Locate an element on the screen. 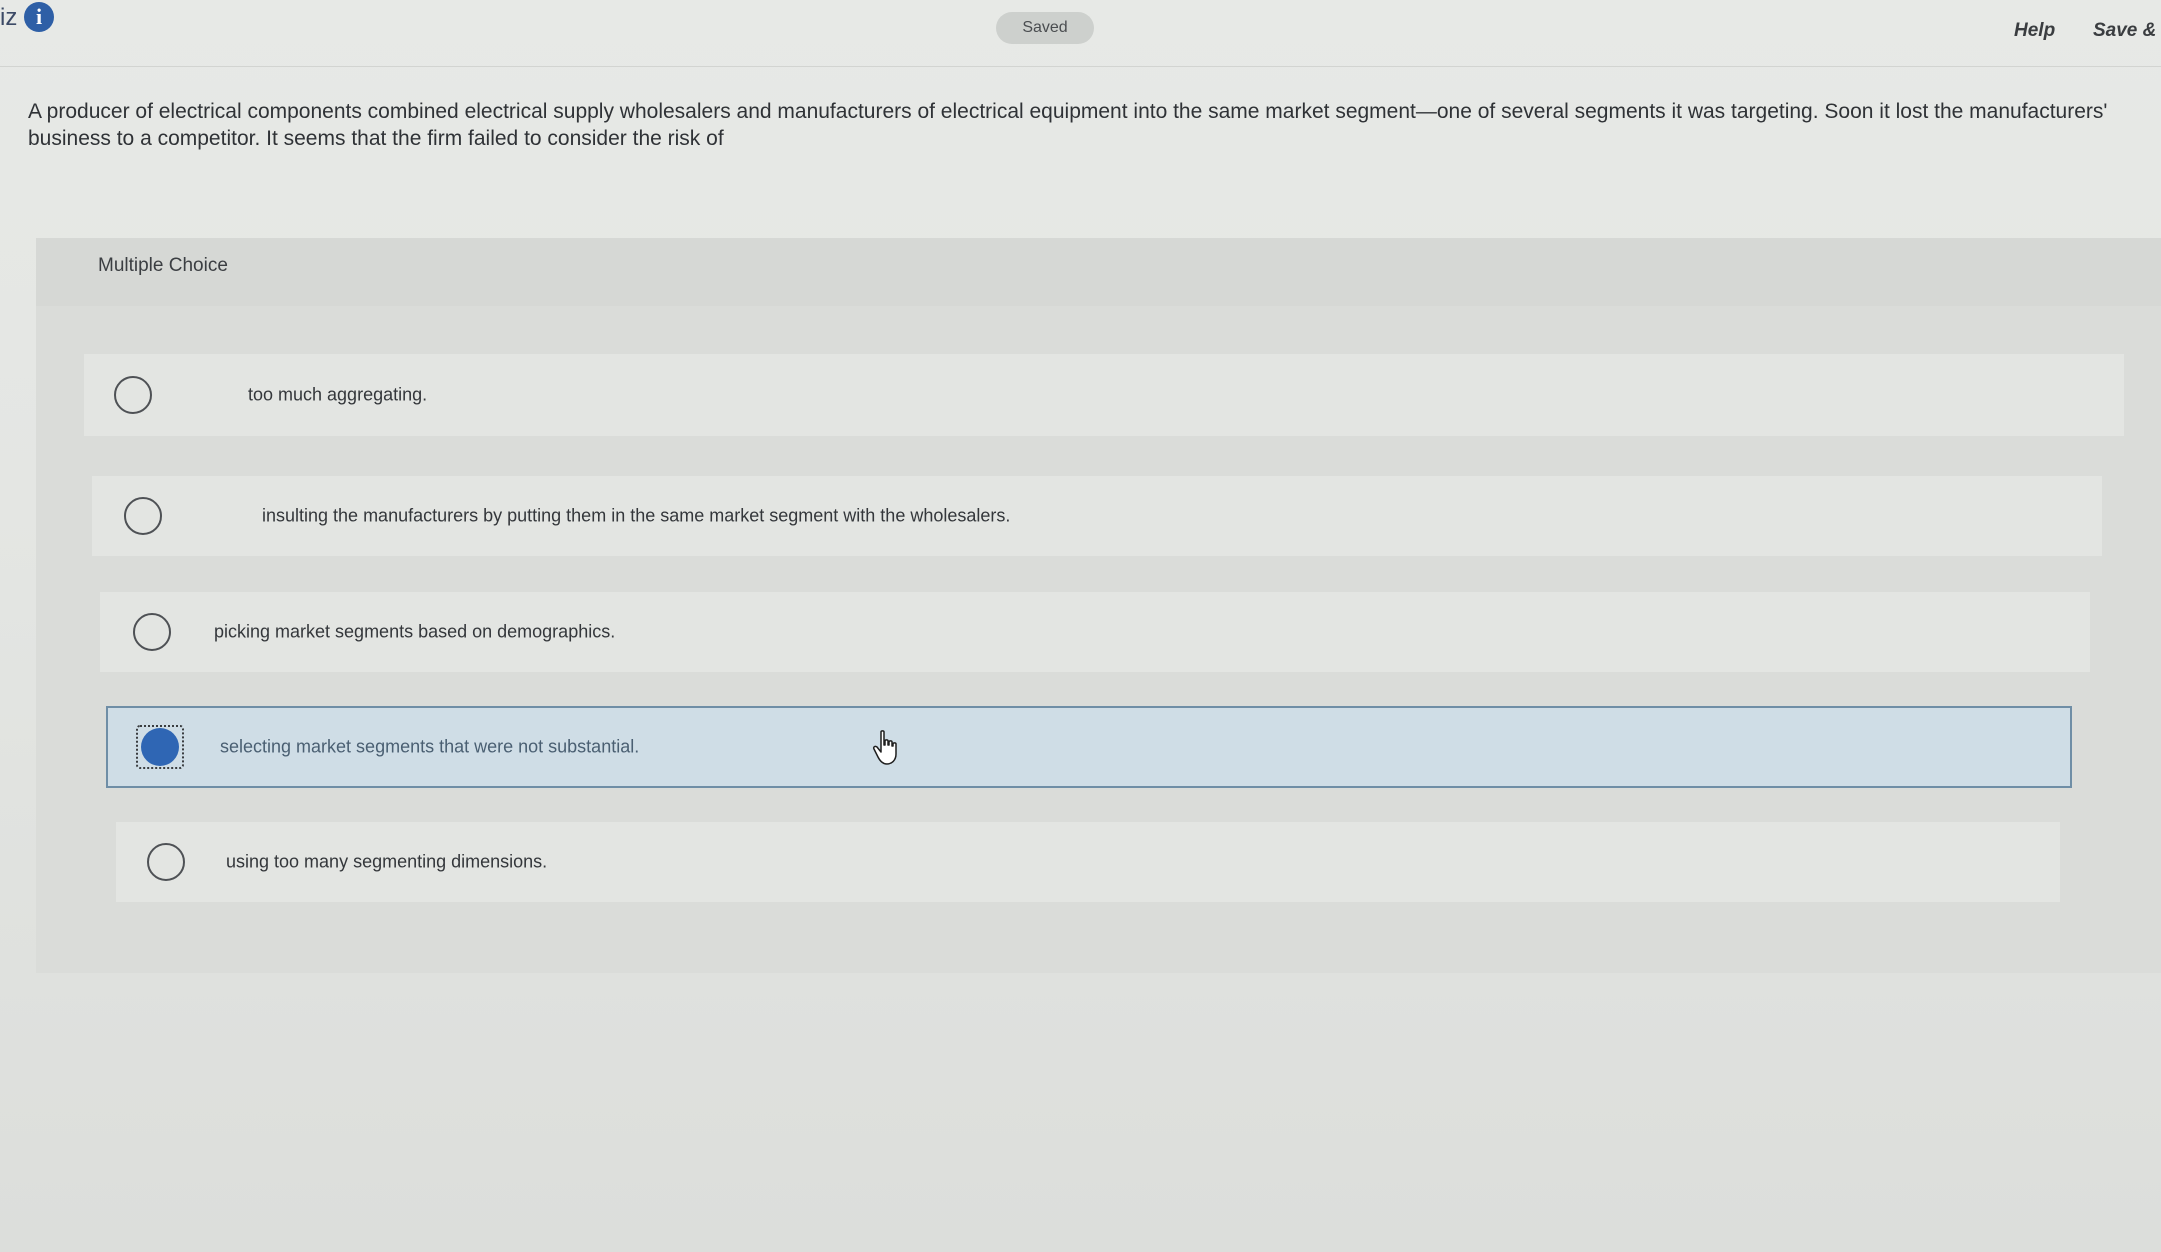 Image resolution: width=2161 pixels, height=1252 pixels. radio-button-4-selected is located at coordinates (160, 747).